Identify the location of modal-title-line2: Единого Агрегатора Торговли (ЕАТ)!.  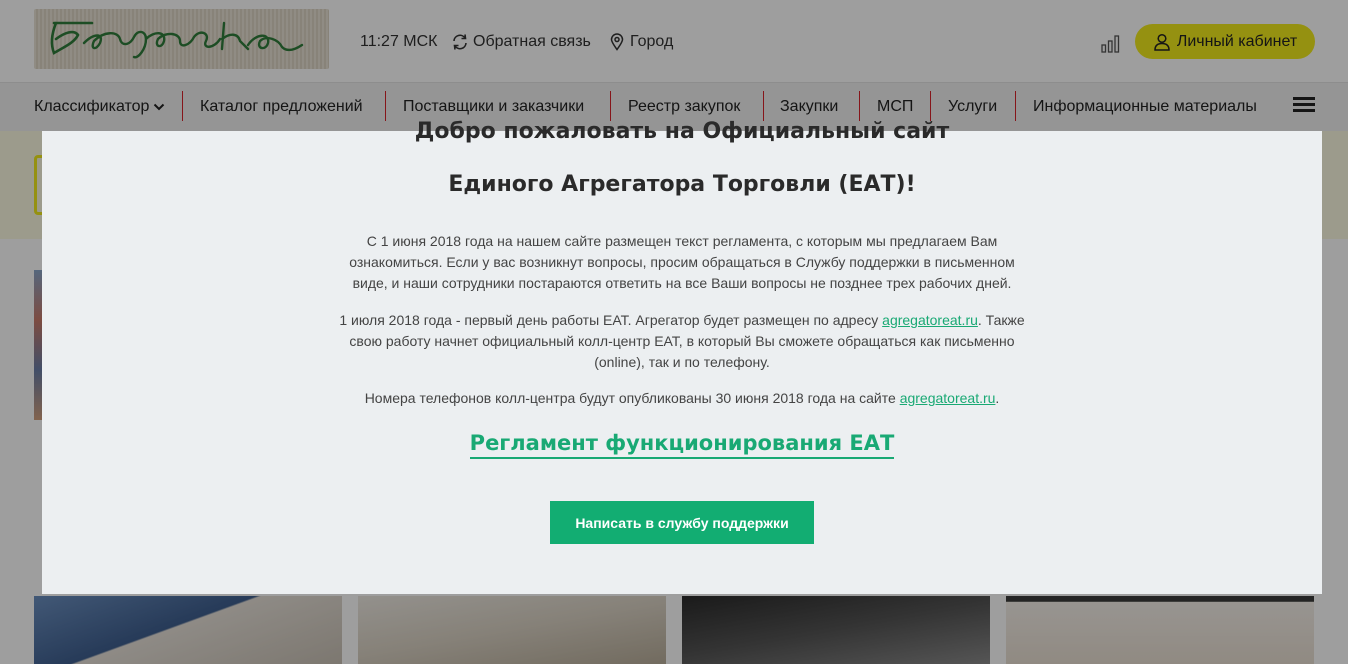
(682, 184).